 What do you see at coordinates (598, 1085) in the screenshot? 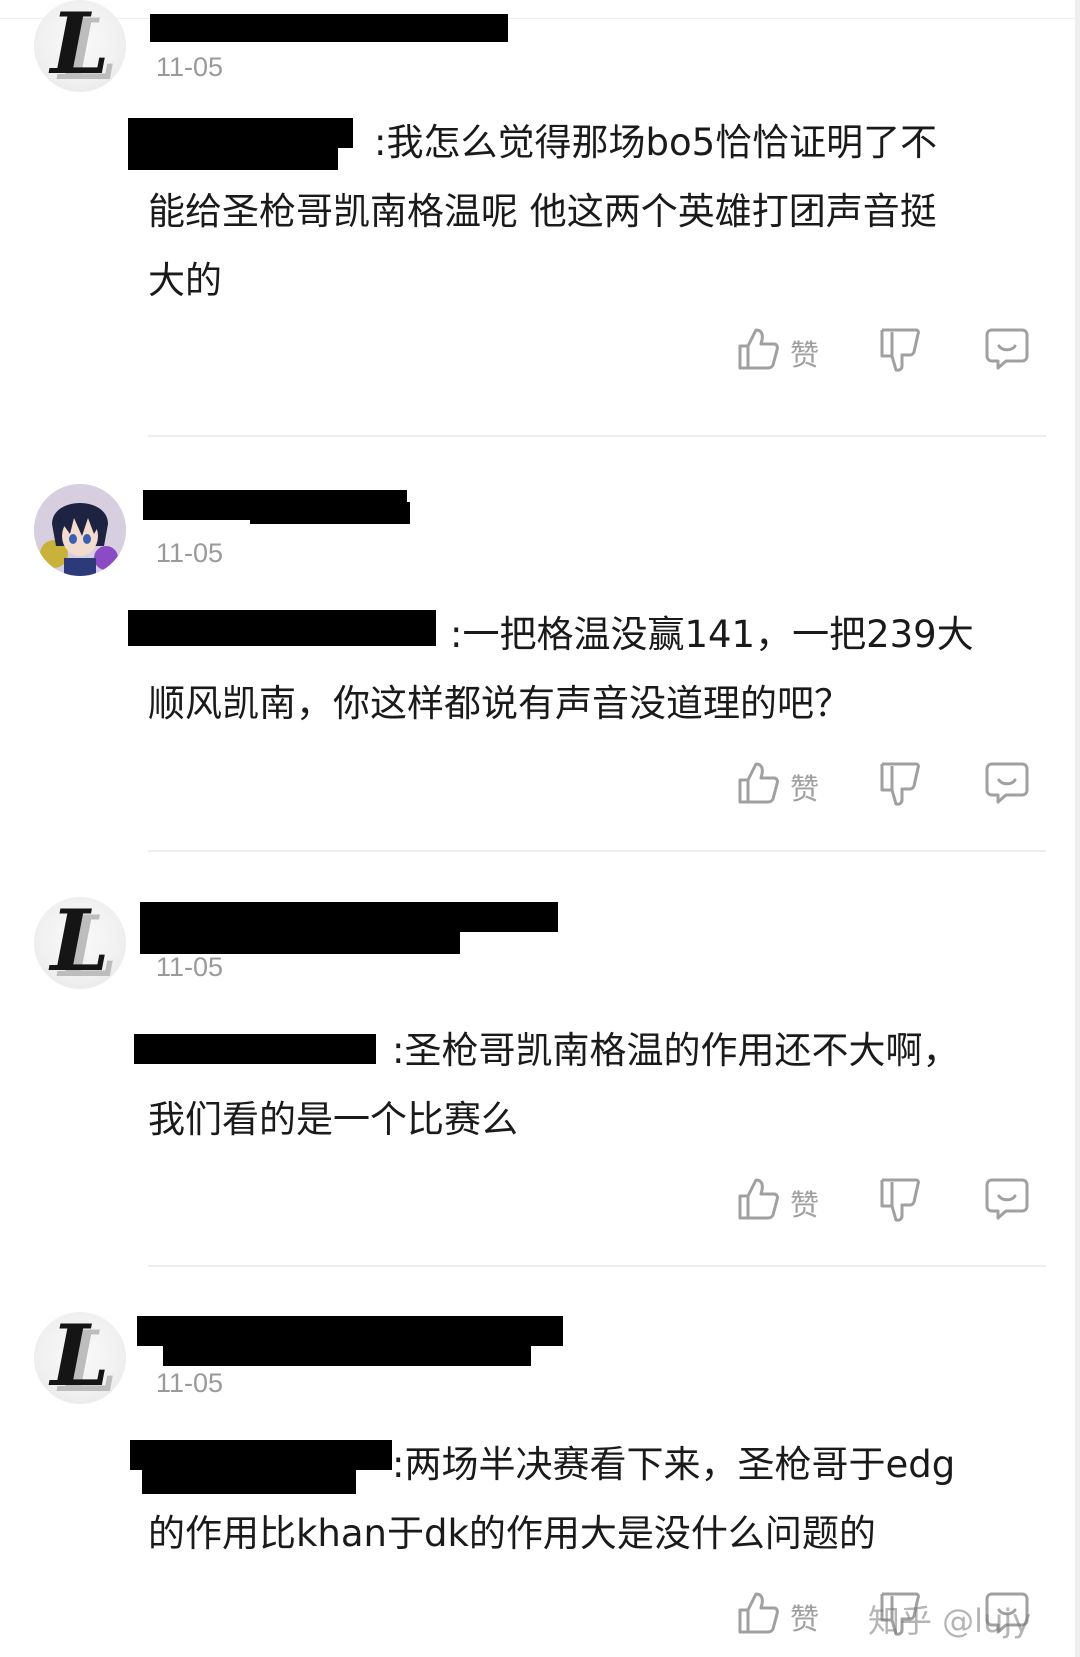
I see `comment-text: :圣枪哥凯南格温的作用还不大啊， 我们看的是一个比赛么` at bounding box center [598, 1085].